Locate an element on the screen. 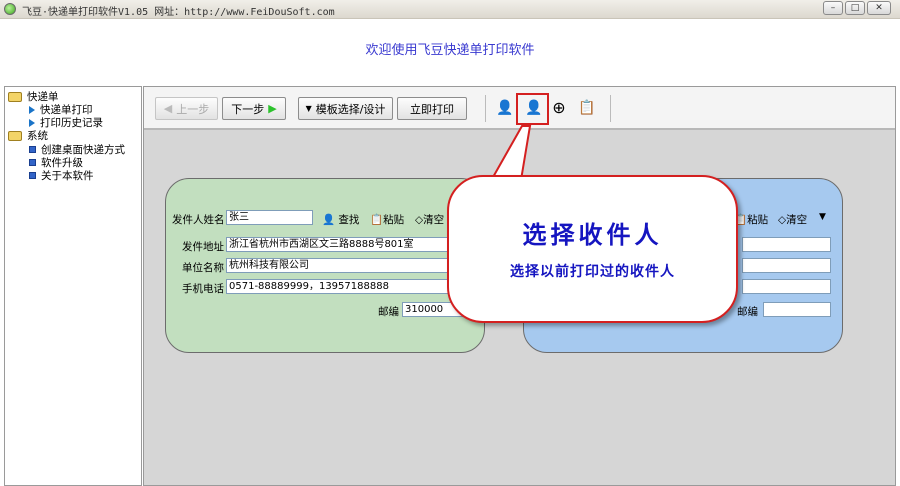 The image size is (900, 486). clear-button: ◇清空 is located at coordinates (429, 219).